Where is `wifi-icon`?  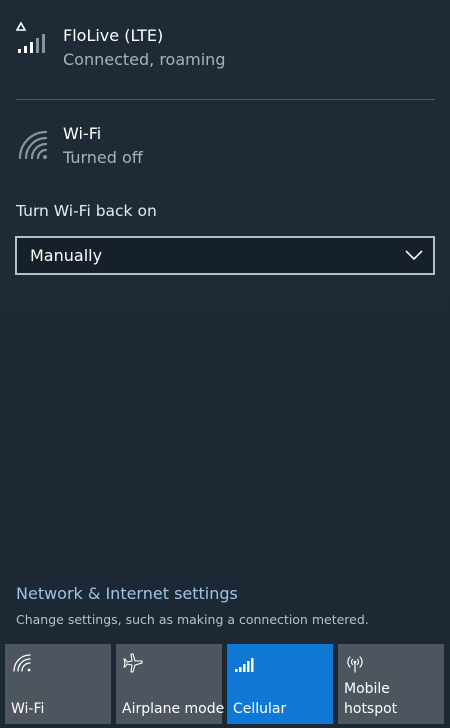
wifi-icon is located at coordinates (22, 663).